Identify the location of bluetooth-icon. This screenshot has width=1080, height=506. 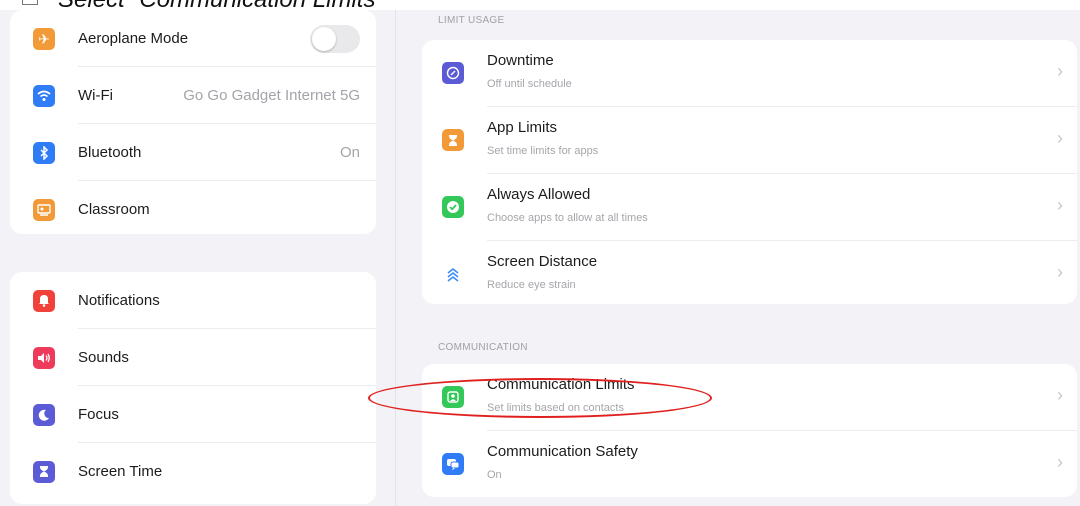
(44, 152).